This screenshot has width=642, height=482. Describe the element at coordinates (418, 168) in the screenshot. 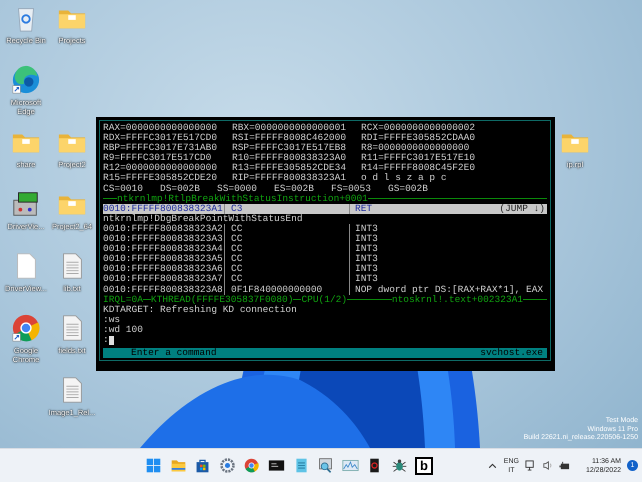

I see `register-value: R14=FFFFF8008C45F2E0` at that location.